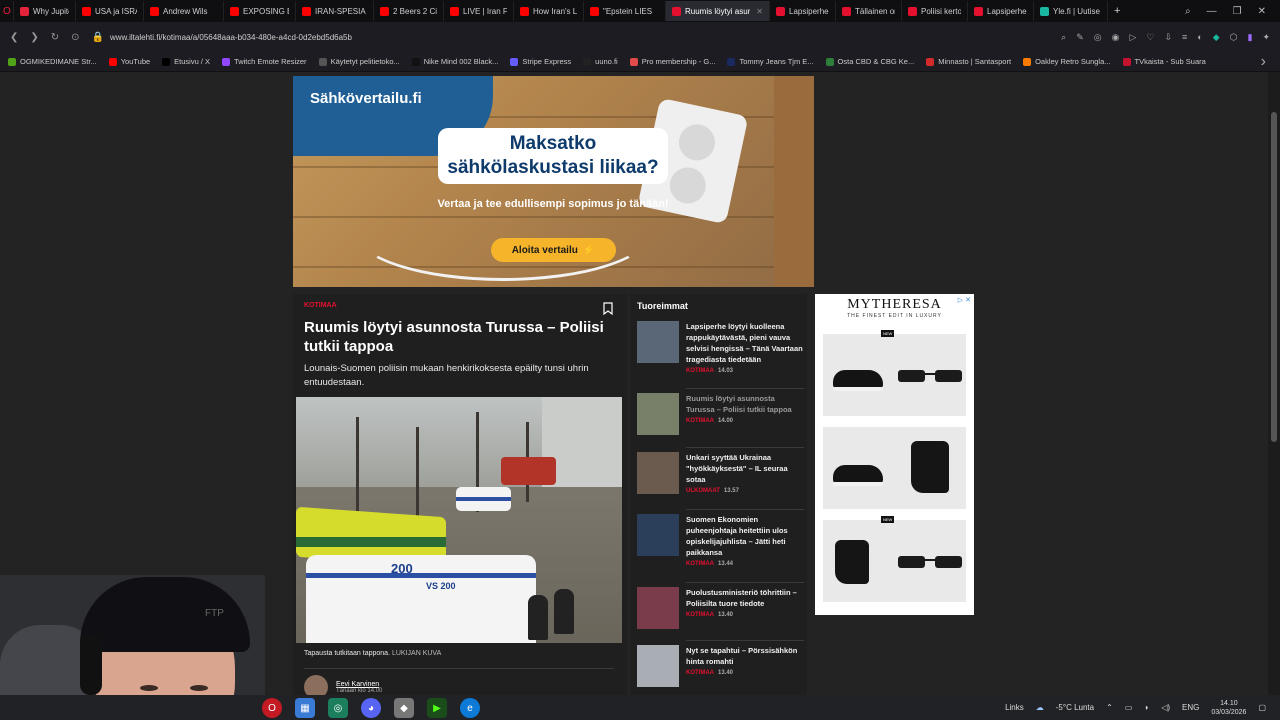  What do you see at coordinates (272, 708) in the screenshot?
I see `opera-icon: O` at bounding box center [272, 708].